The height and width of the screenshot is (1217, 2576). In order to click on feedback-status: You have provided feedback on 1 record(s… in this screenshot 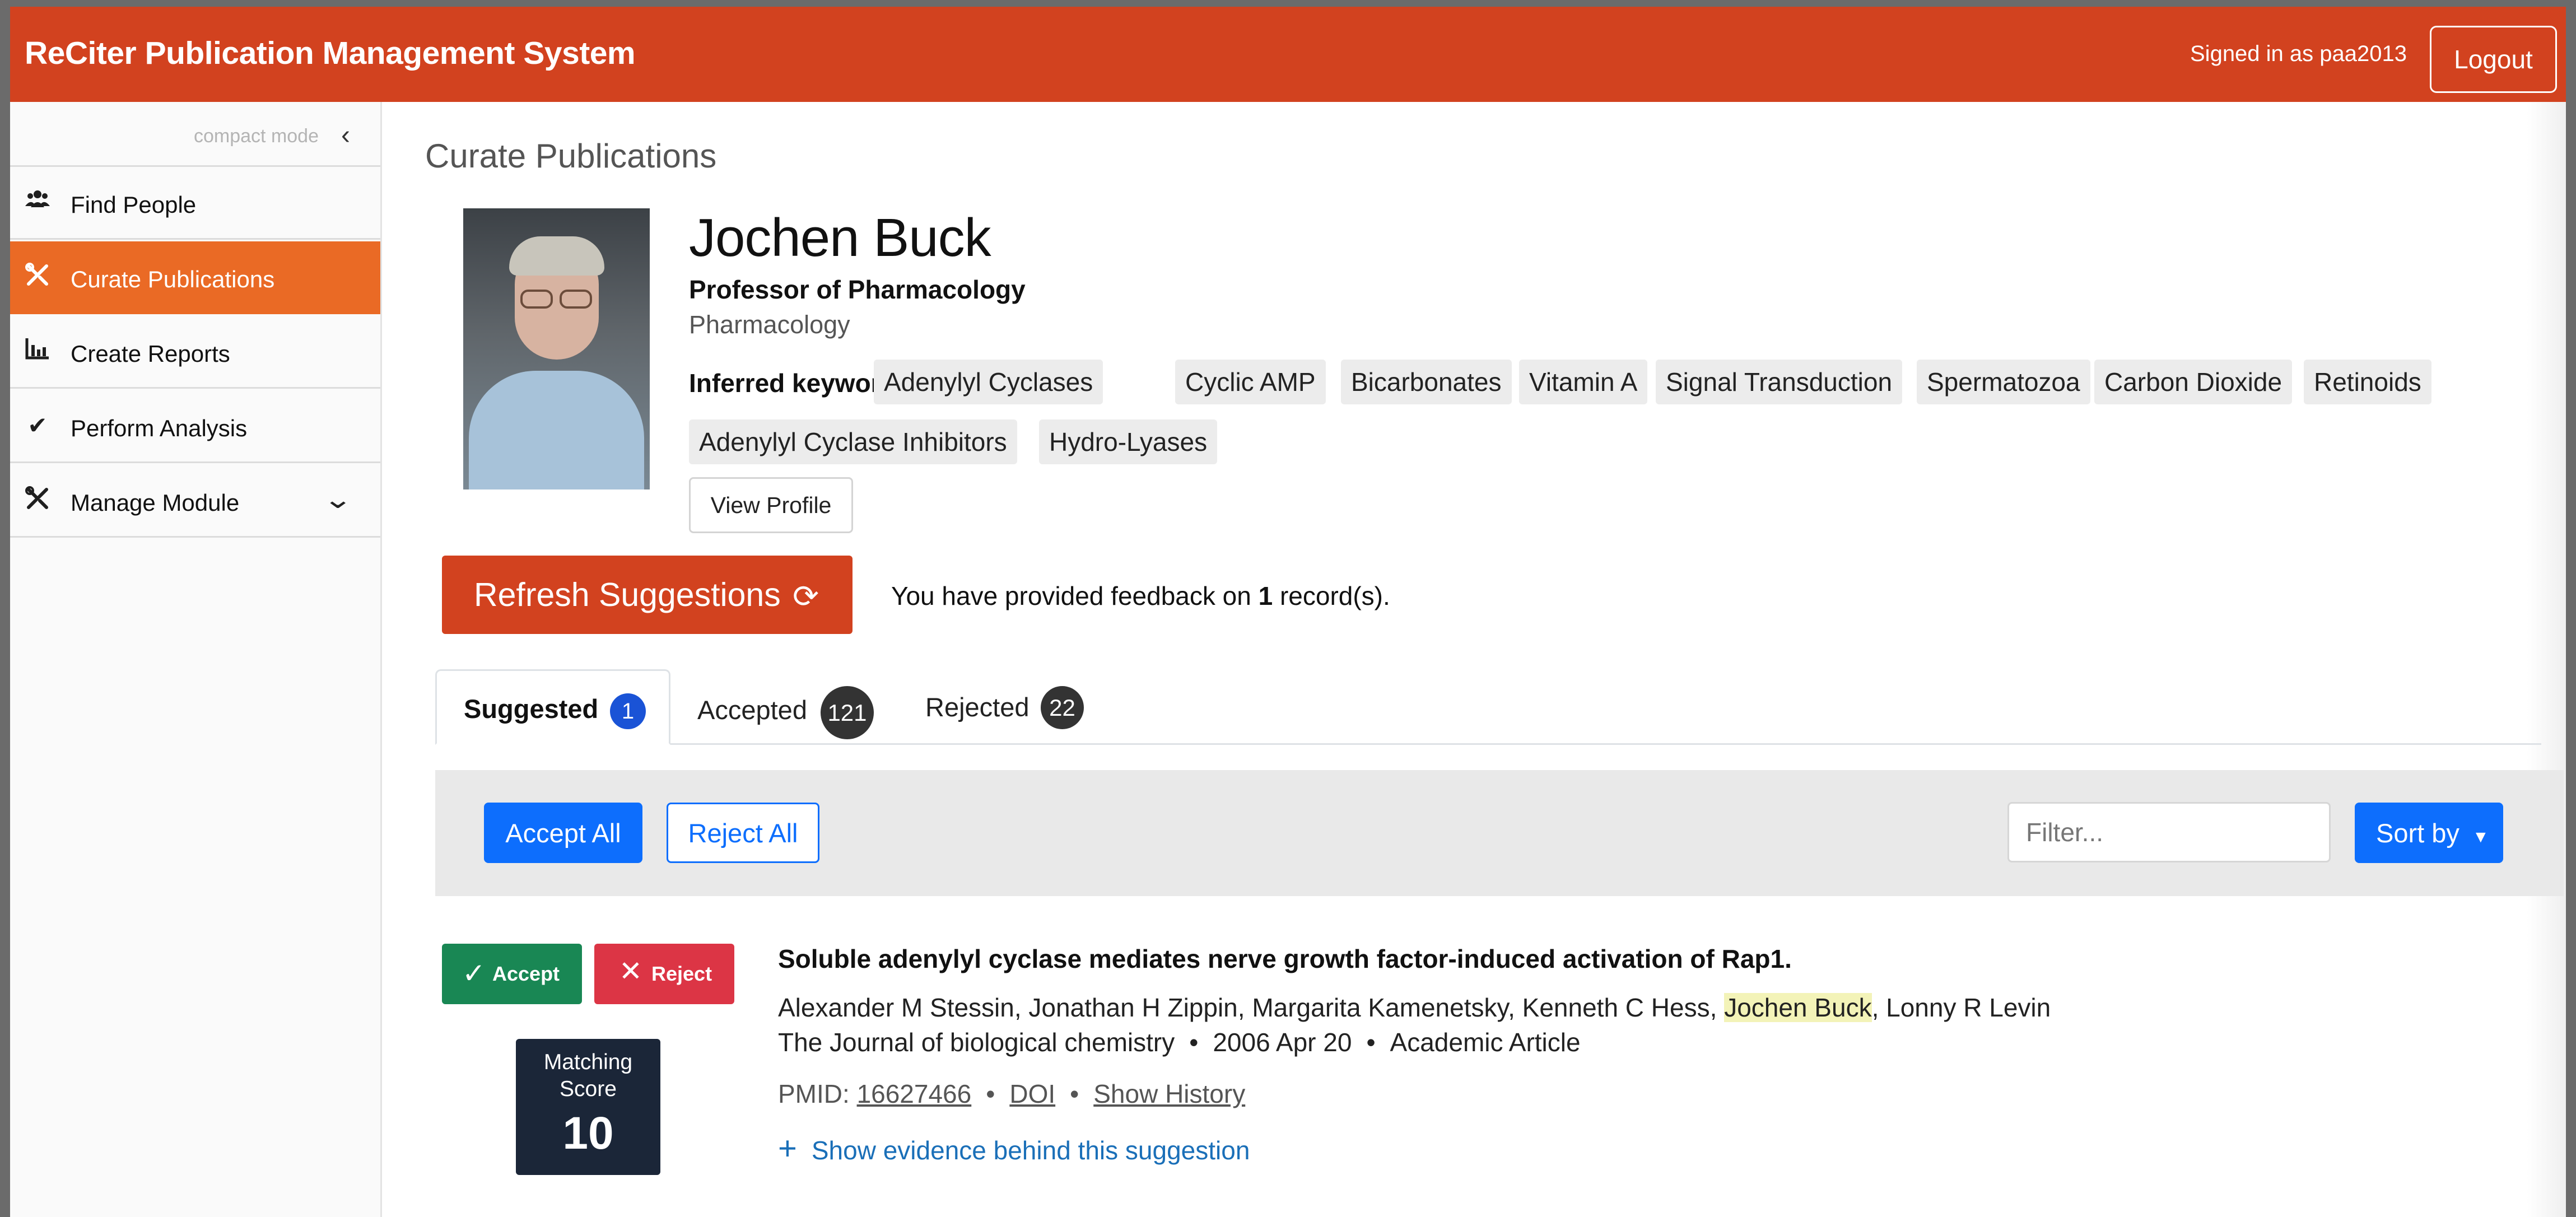, I will do `click(1140, 596)`.